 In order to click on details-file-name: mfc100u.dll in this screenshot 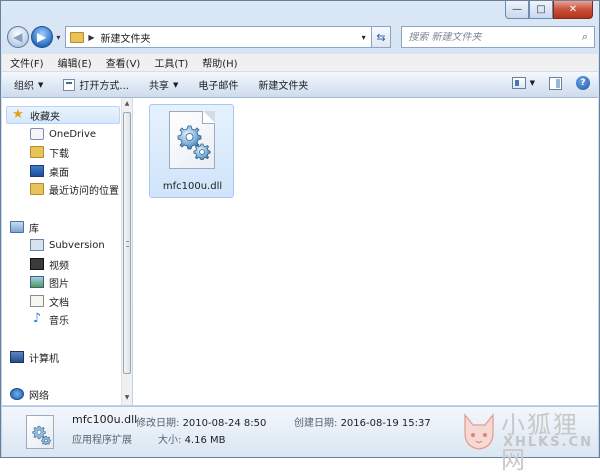, I will do `click(105, 419)`.